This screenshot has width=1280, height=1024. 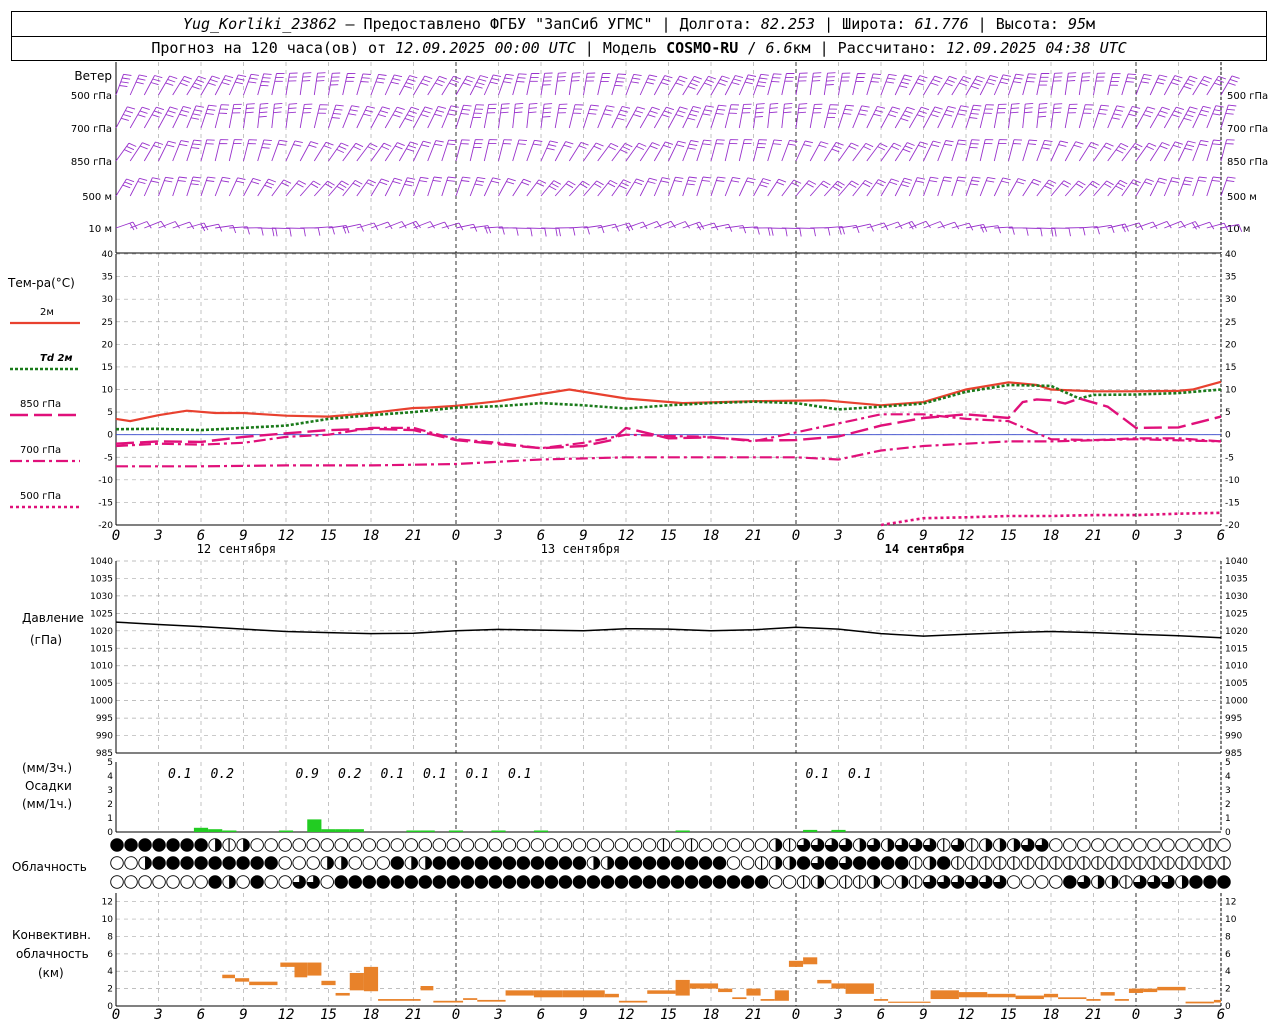 I want to click on precip-ytick-left: 0, so click(x=110, y=833).